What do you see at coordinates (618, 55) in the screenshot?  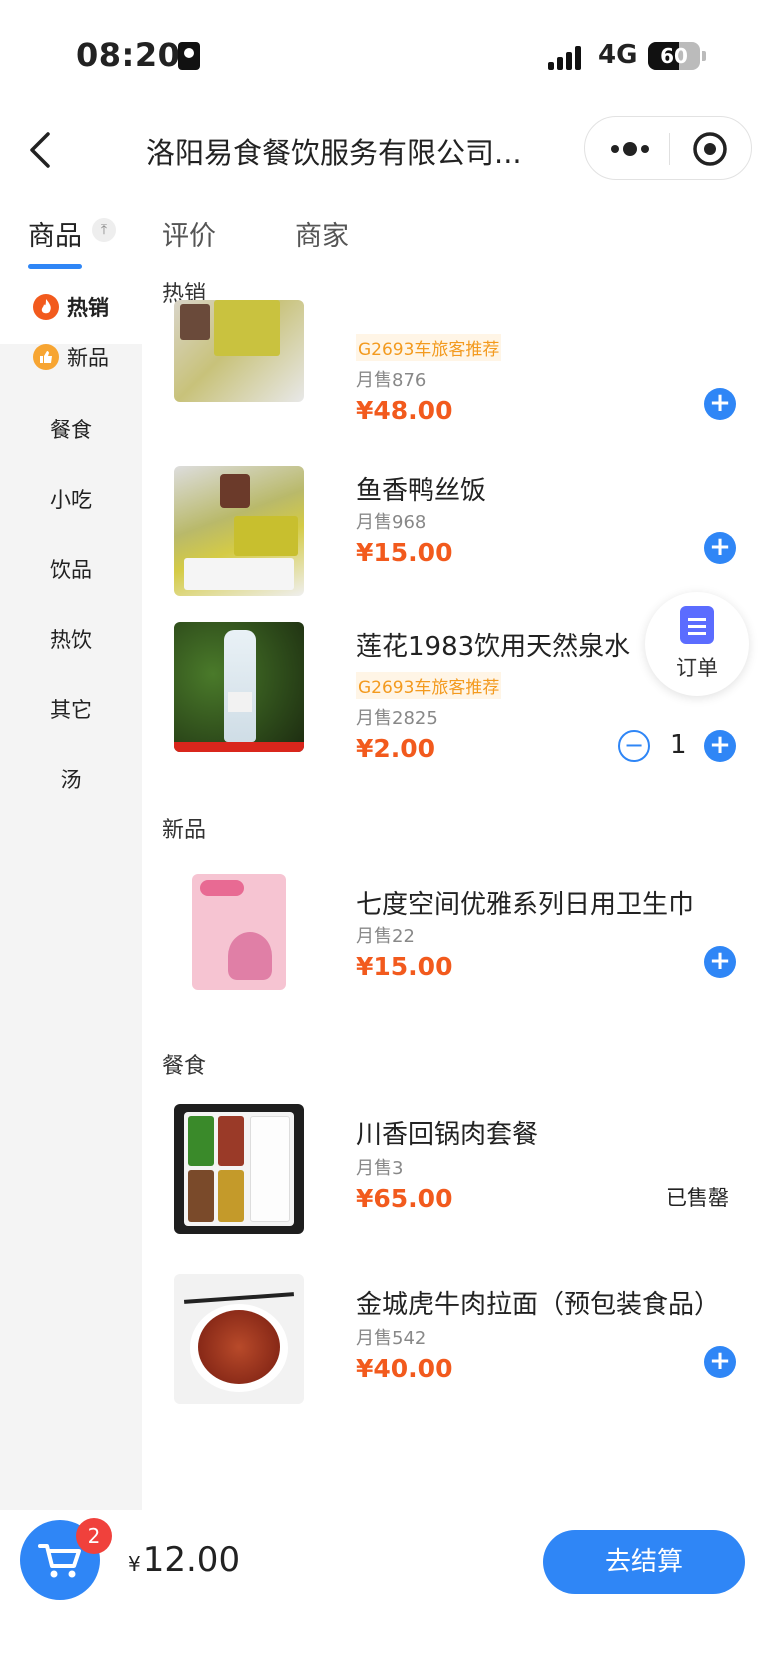 I see `network-type: 4G` at bounding box center [618, 55].